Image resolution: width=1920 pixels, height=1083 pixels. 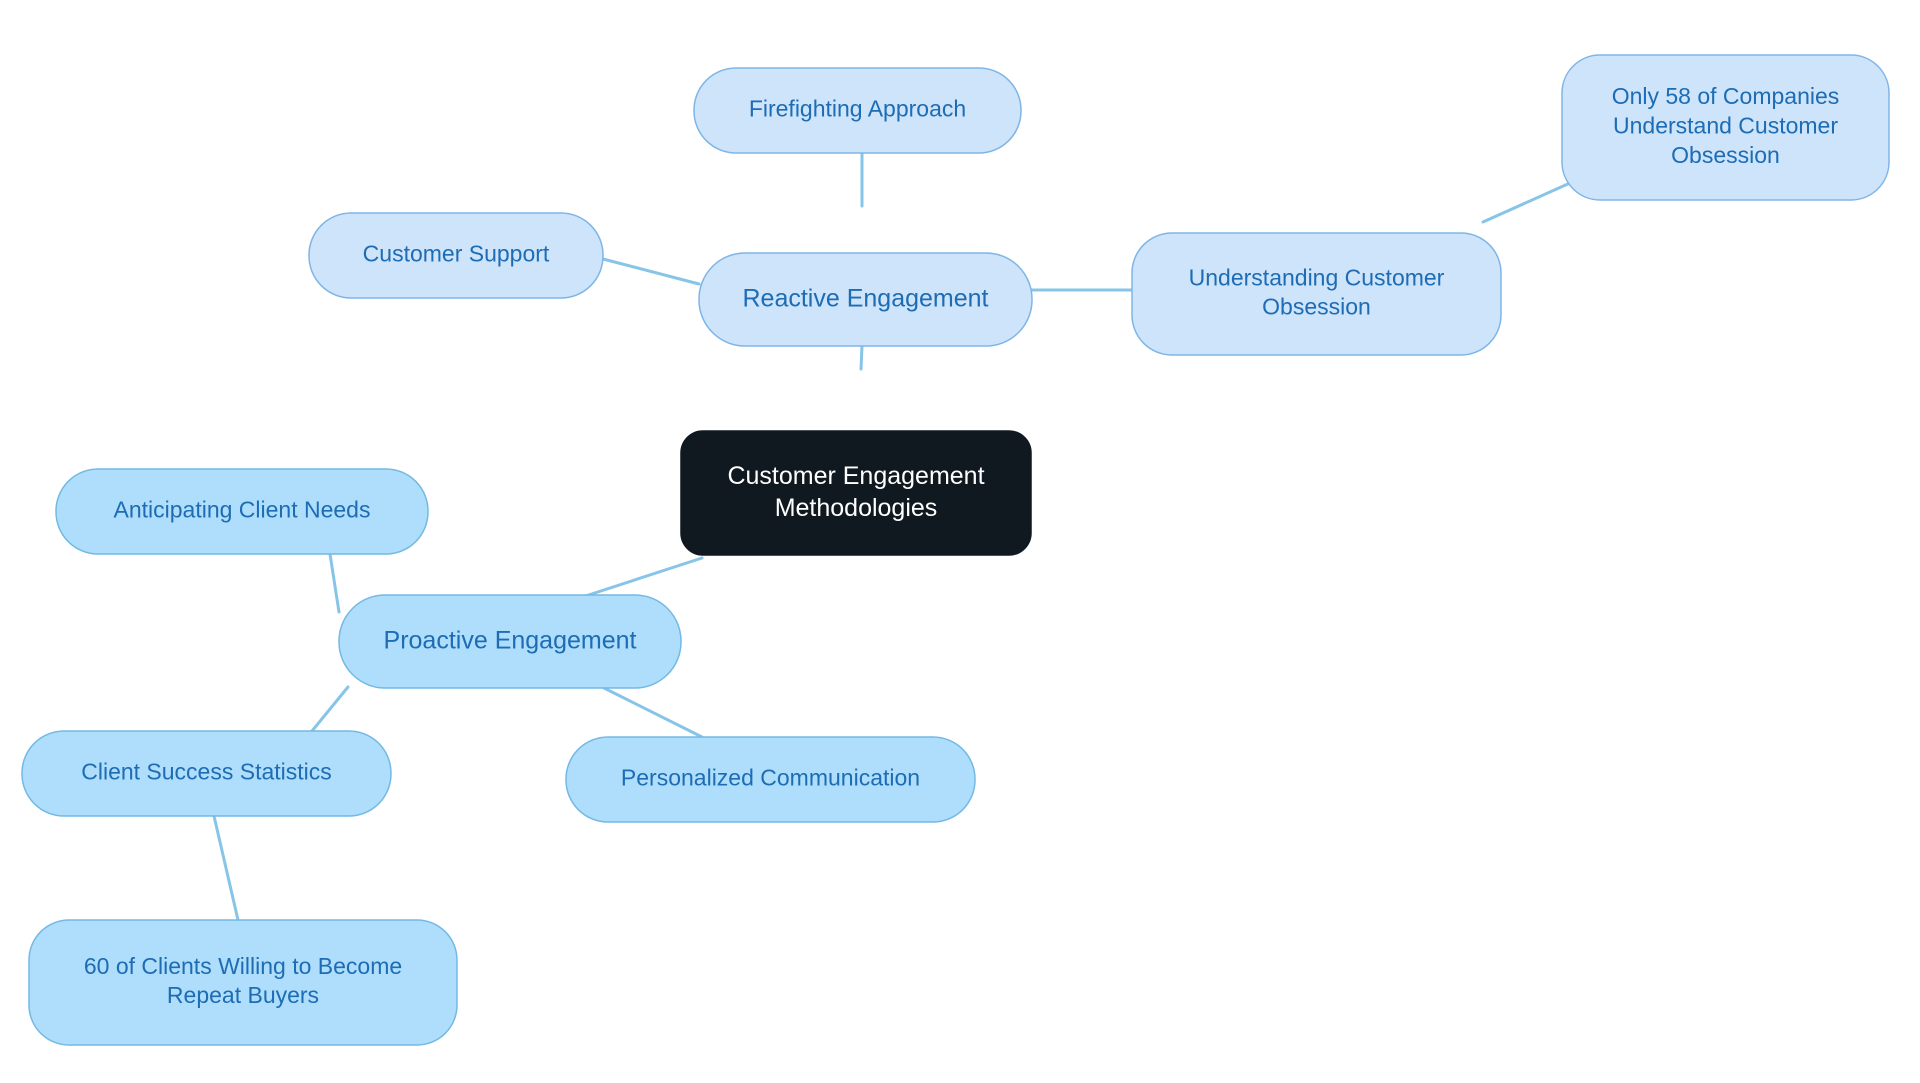 I want to click on mindmap-node-anticipating-client-needs: Anticipating Client Needs, so click(x=242, y=511).